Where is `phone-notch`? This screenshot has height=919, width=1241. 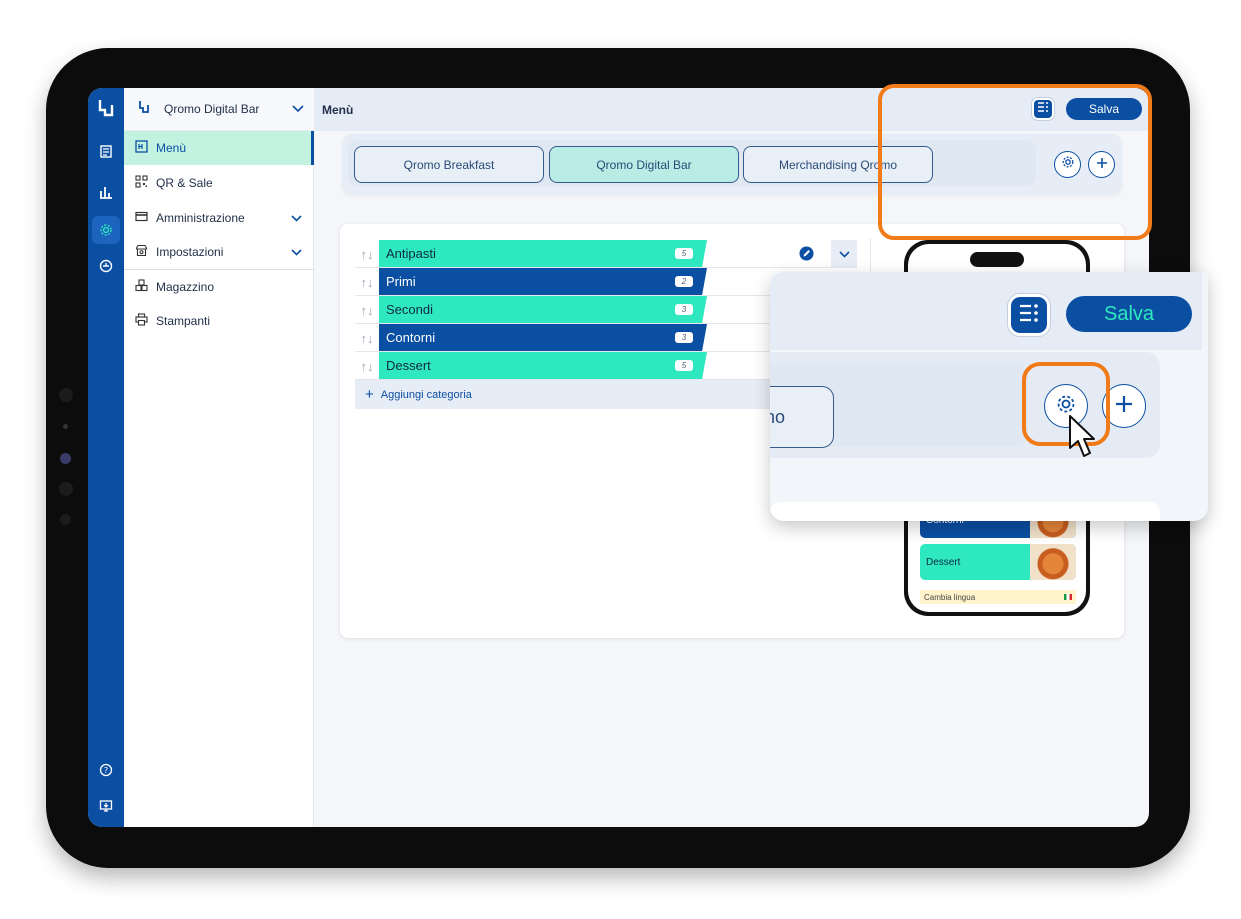
phone-notch is located at coordinates (997, 259).